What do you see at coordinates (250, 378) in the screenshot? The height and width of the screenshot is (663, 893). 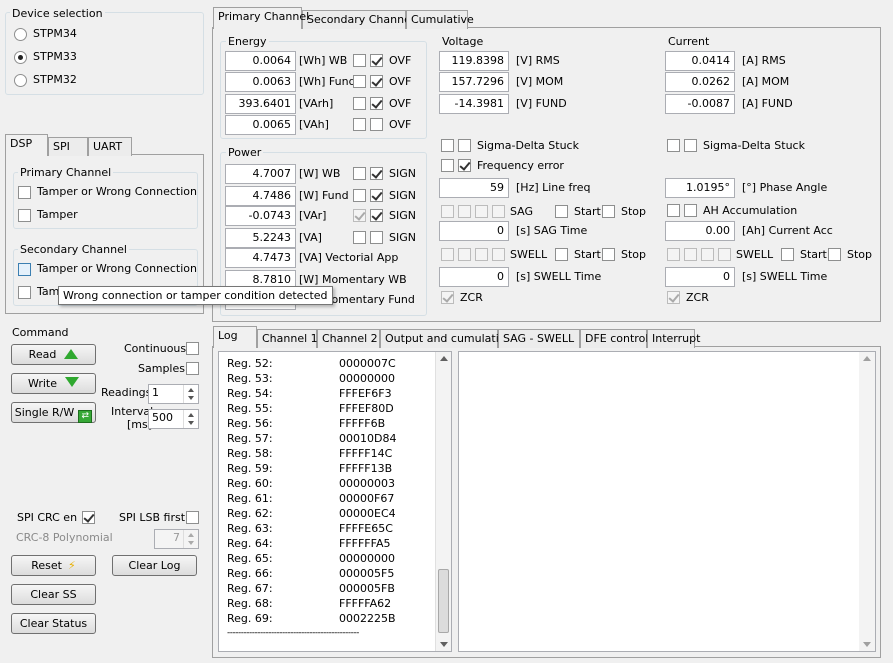 I see `log-register: Reg. 53:` at bounding box center [250, 378].